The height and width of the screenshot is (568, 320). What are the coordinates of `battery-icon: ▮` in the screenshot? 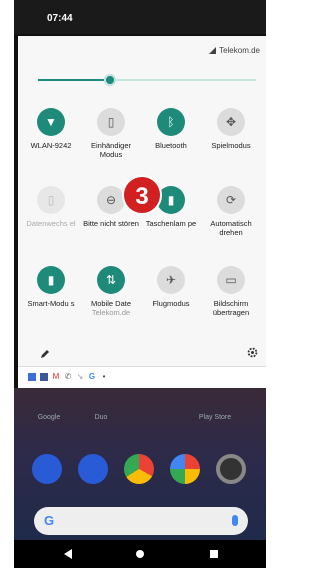 It's located at (51, 280).